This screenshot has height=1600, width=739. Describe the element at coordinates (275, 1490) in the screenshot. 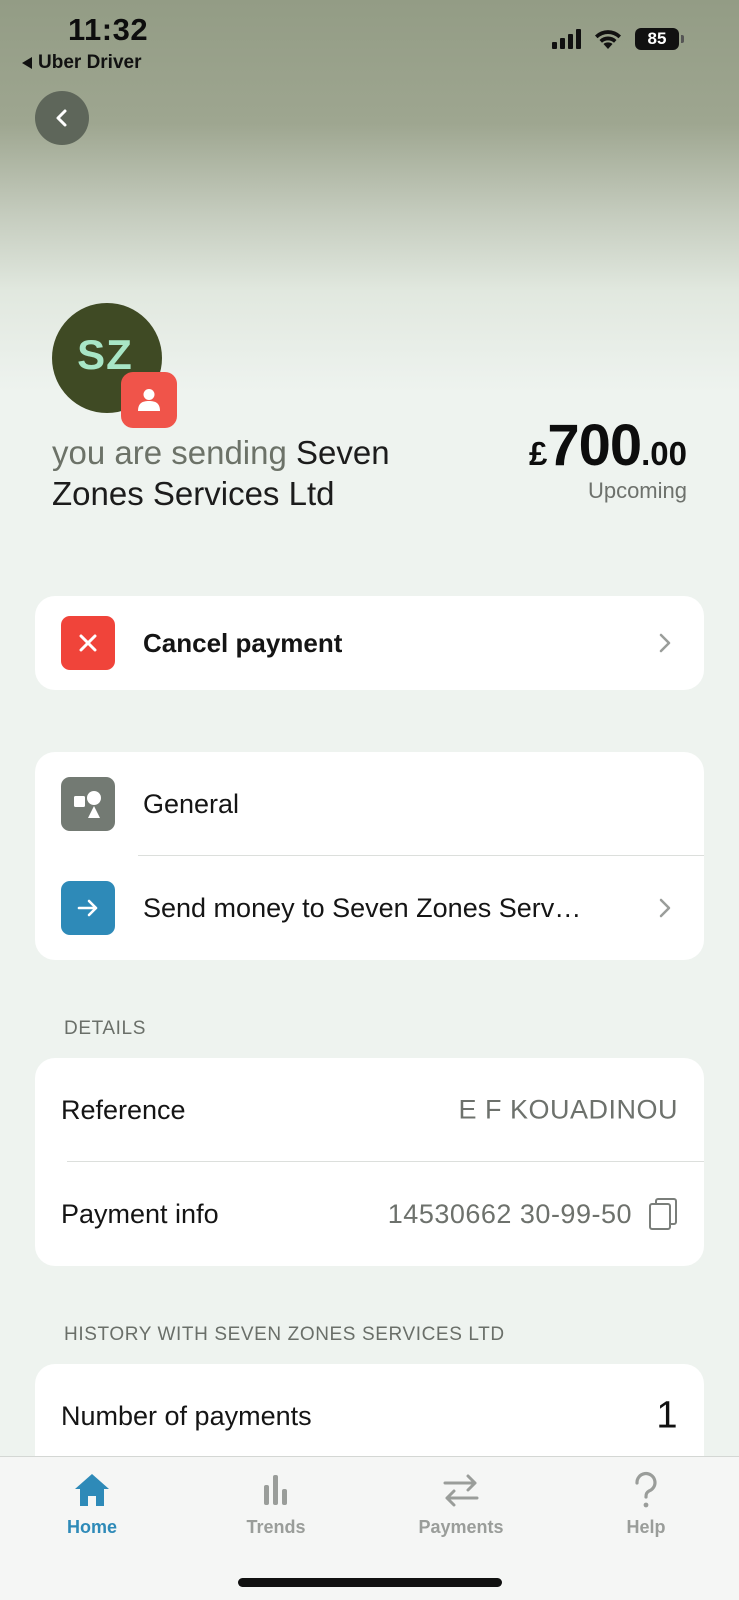

I see `bar-chart-icon` at that location.